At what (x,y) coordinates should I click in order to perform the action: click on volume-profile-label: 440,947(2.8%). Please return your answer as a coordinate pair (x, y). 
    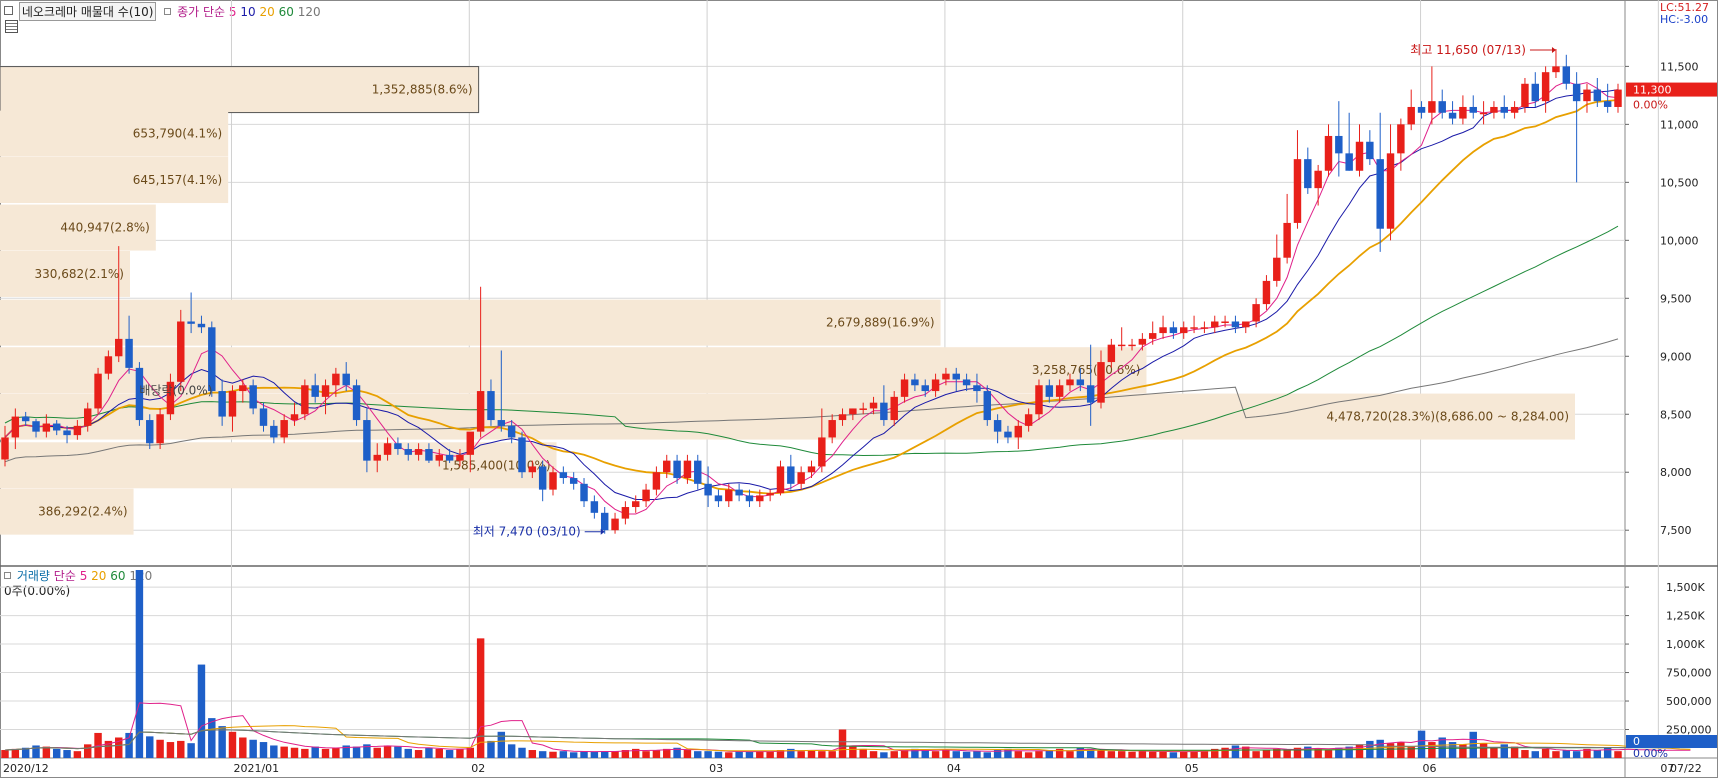
    Looking at the image, I should click on (104, 228).